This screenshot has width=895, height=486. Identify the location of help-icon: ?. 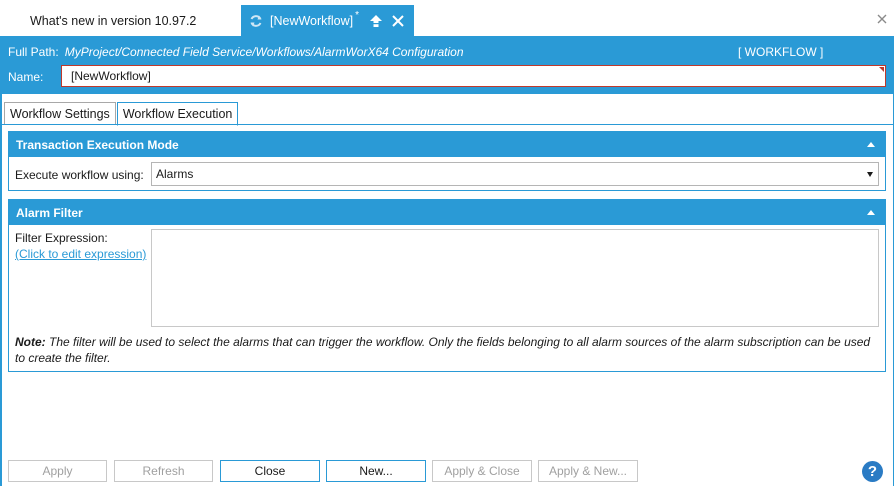
(872, 471).